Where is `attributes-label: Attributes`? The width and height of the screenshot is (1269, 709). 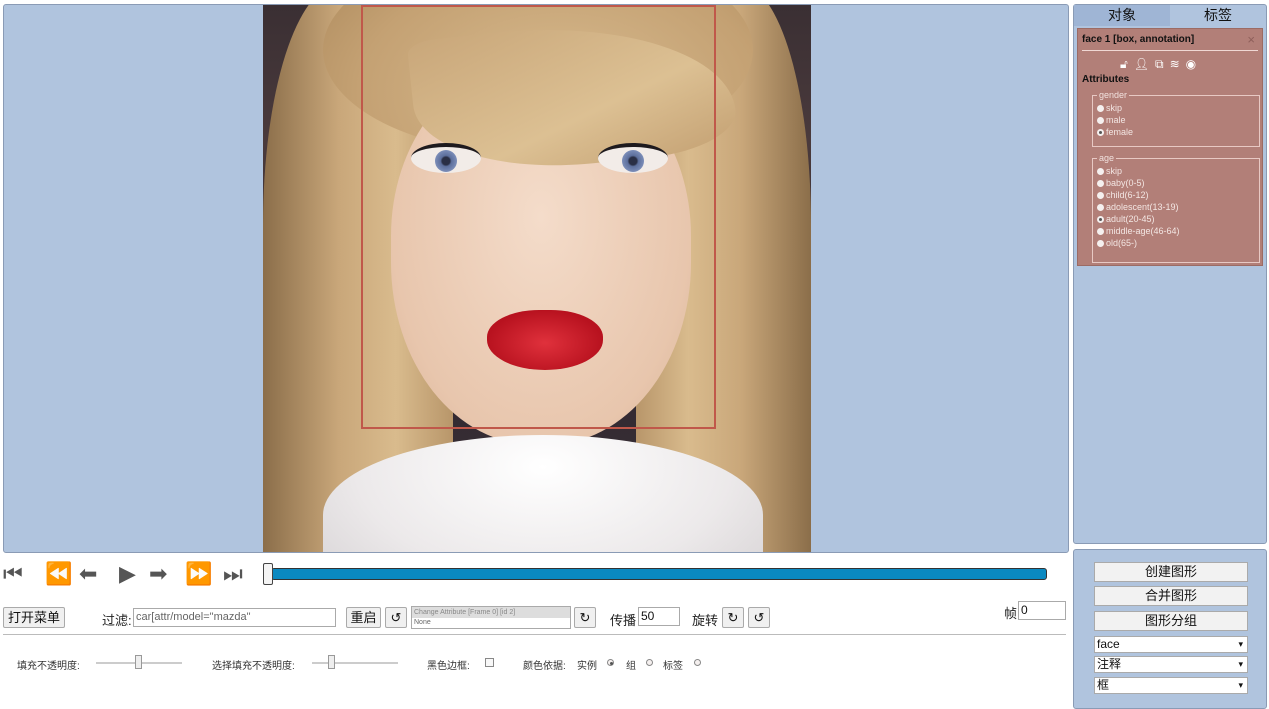 attributes-label: Attributes is located at coordinates (1106, 79).